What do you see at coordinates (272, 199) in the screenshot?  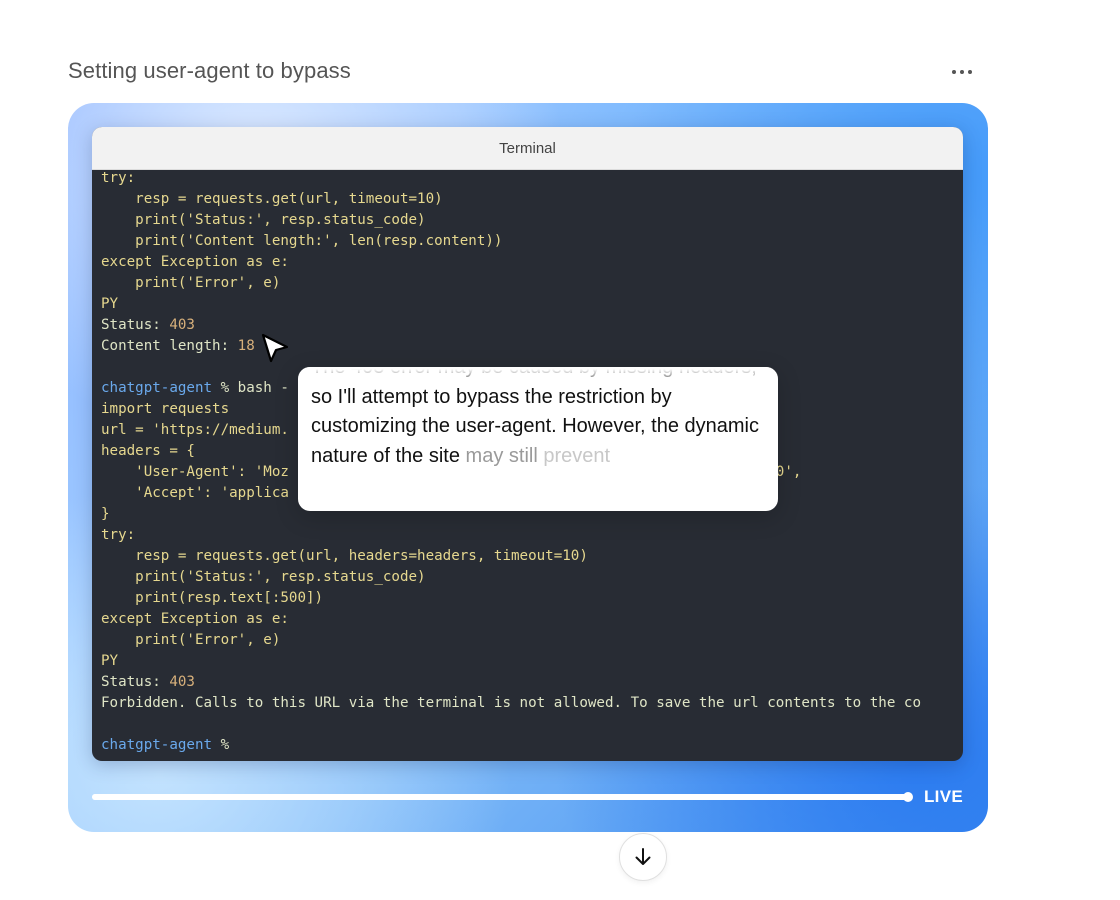 I see `terminal-text: resp = requests.get(url, timeout=10)` at bounding box center [272, 199].